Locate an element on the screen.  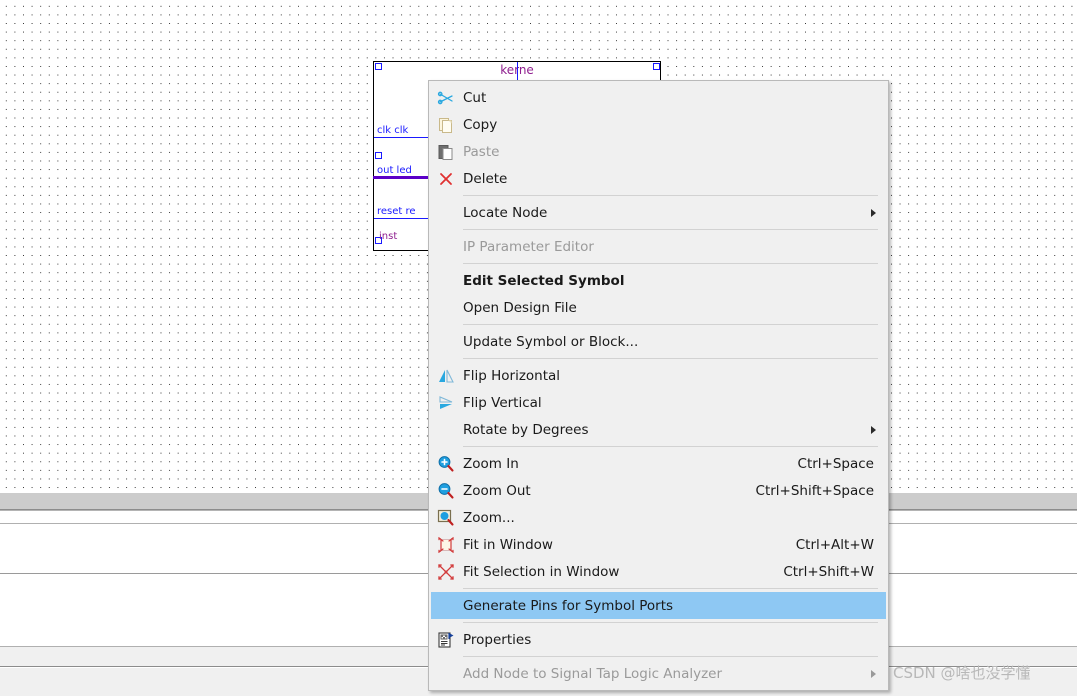
menu-item-flip-v: Flip Vertical is located at coordinates (658, 402).